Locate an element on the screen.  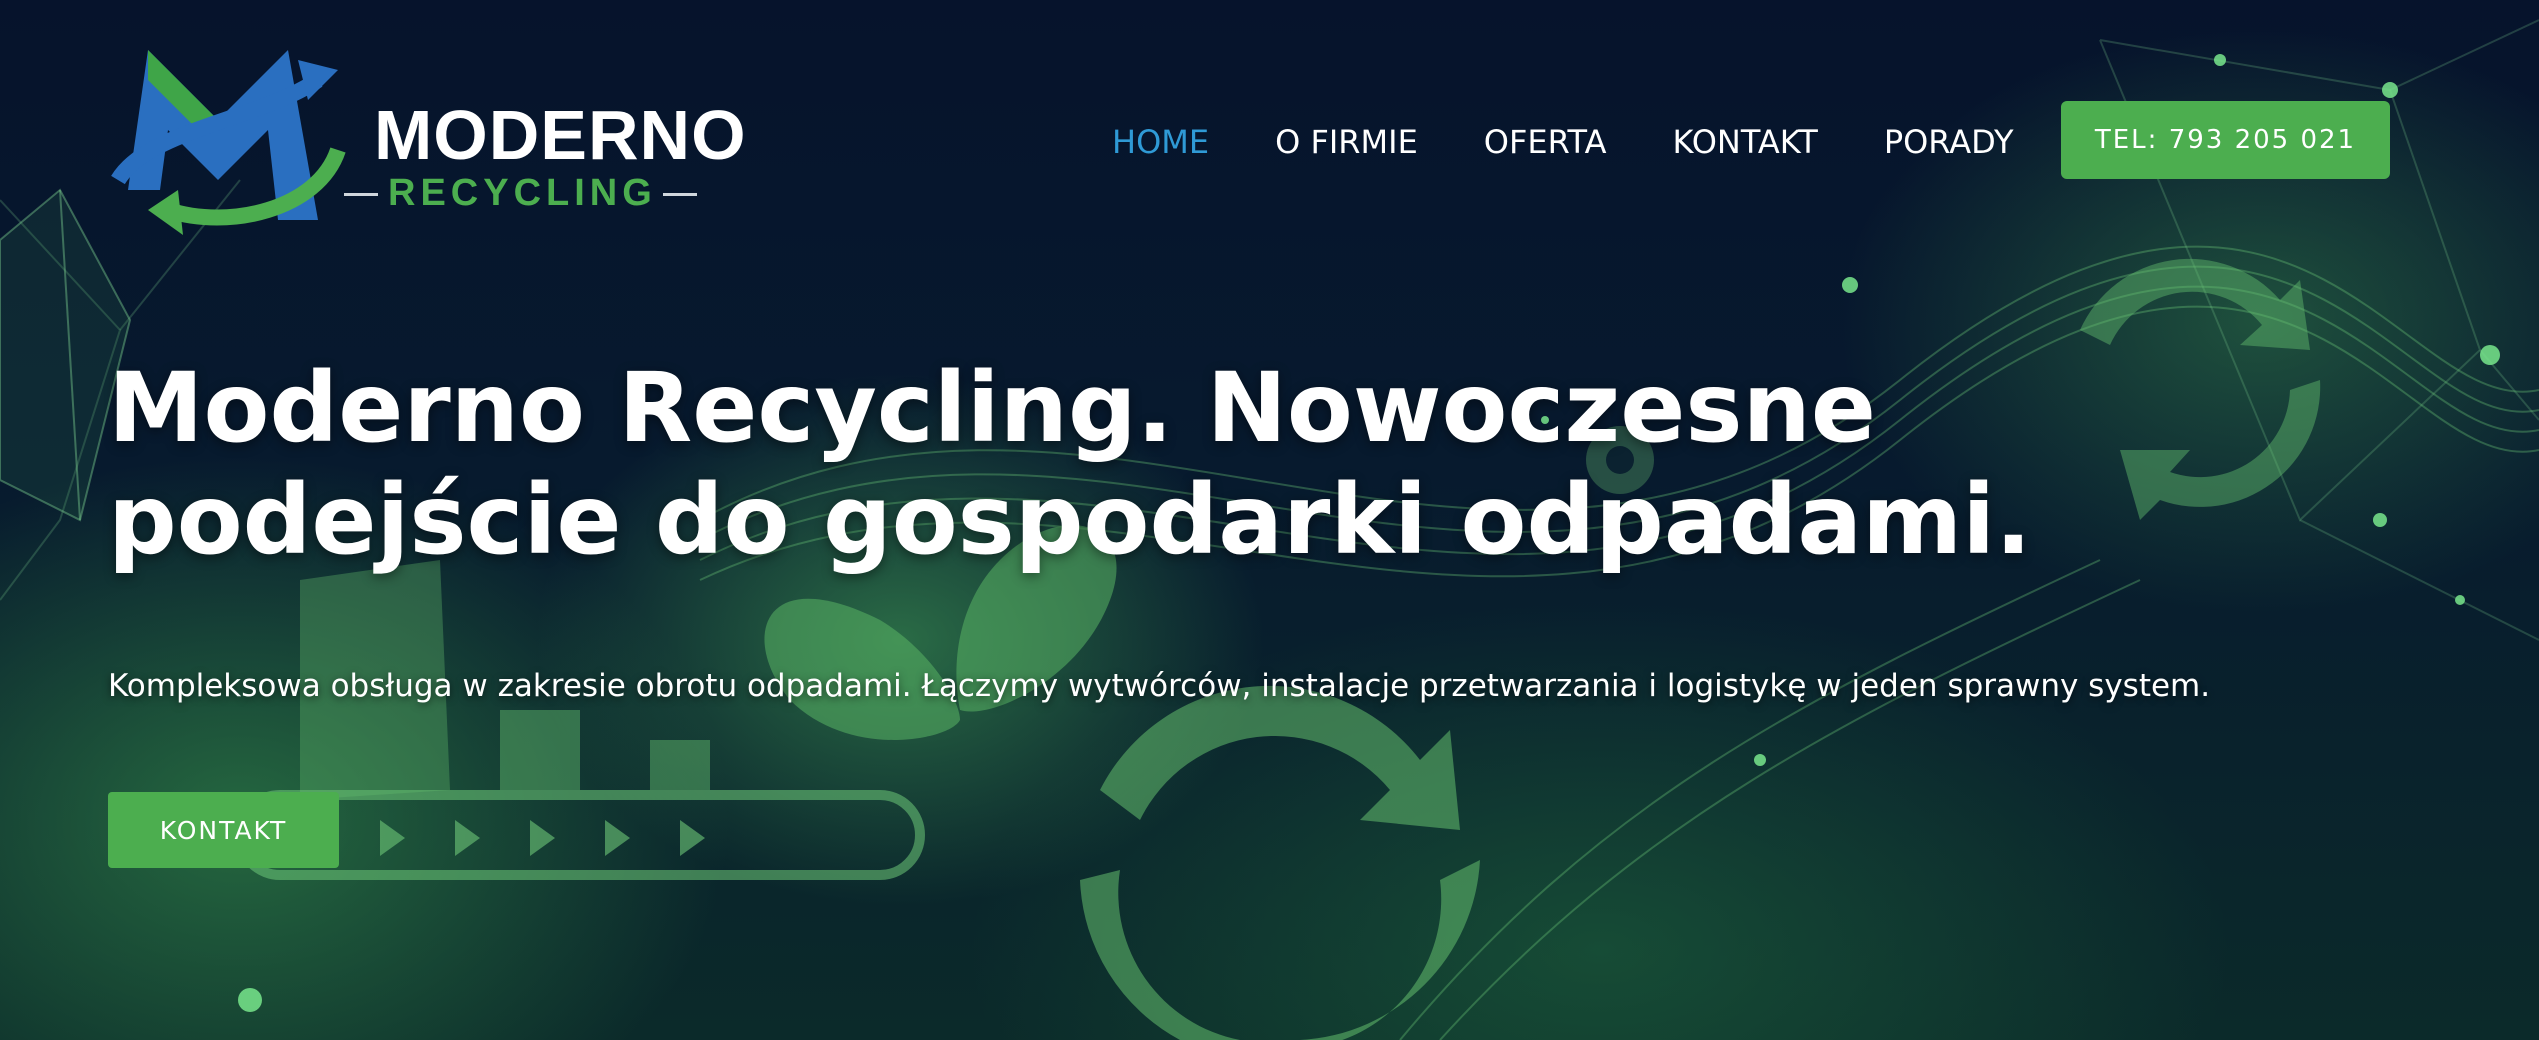
recycle-arrows-icon is located at coordinates (1280, 862).